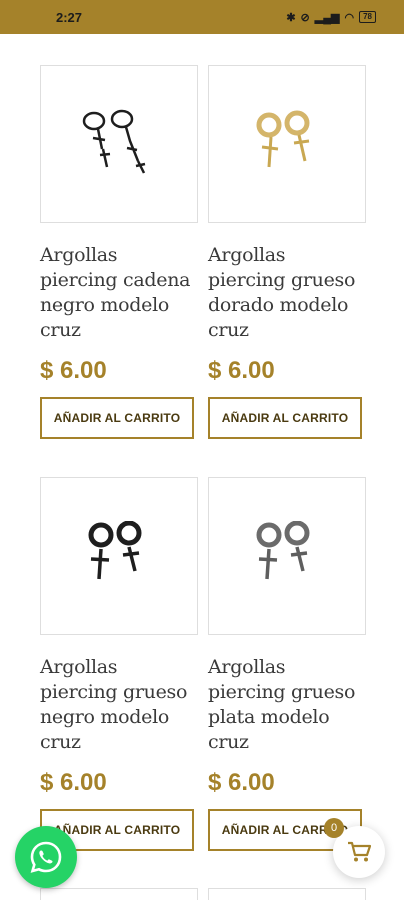  Describe the element at coordinates (327, 17) in the screenshot. I see `signal-icon: ▂▄▆` at that location.